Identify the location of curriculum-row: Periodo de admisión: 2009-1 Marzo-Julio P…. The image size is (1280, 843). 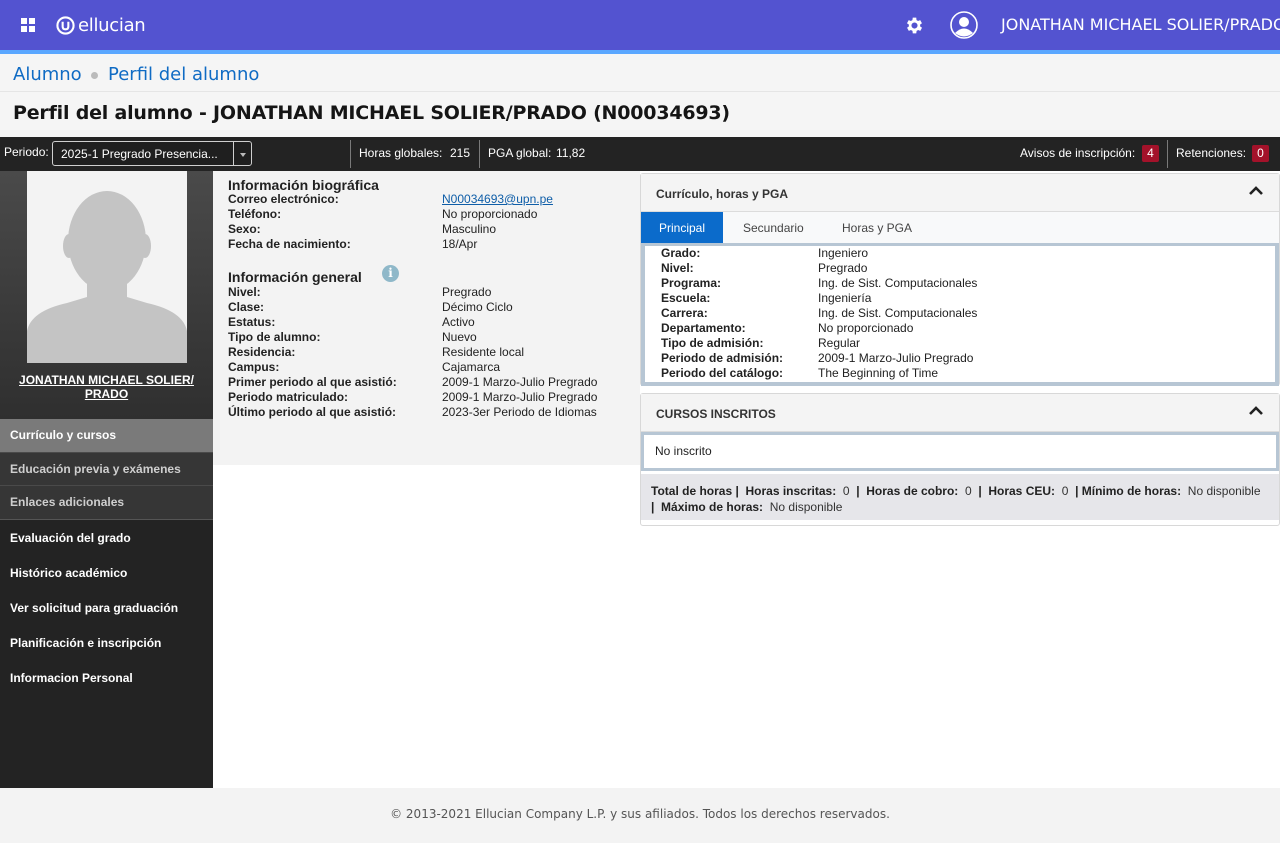
(961, 358).